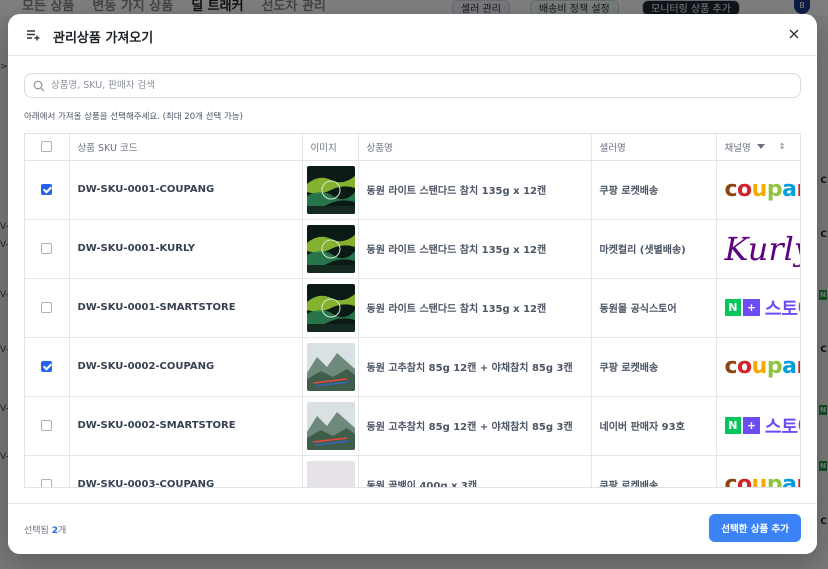 This screenshot has width=828, height=569. What do you see at coordinates (62, 531) in the screenshot?
I see `selected-suffix: 개` at bounding box center [62, 531].